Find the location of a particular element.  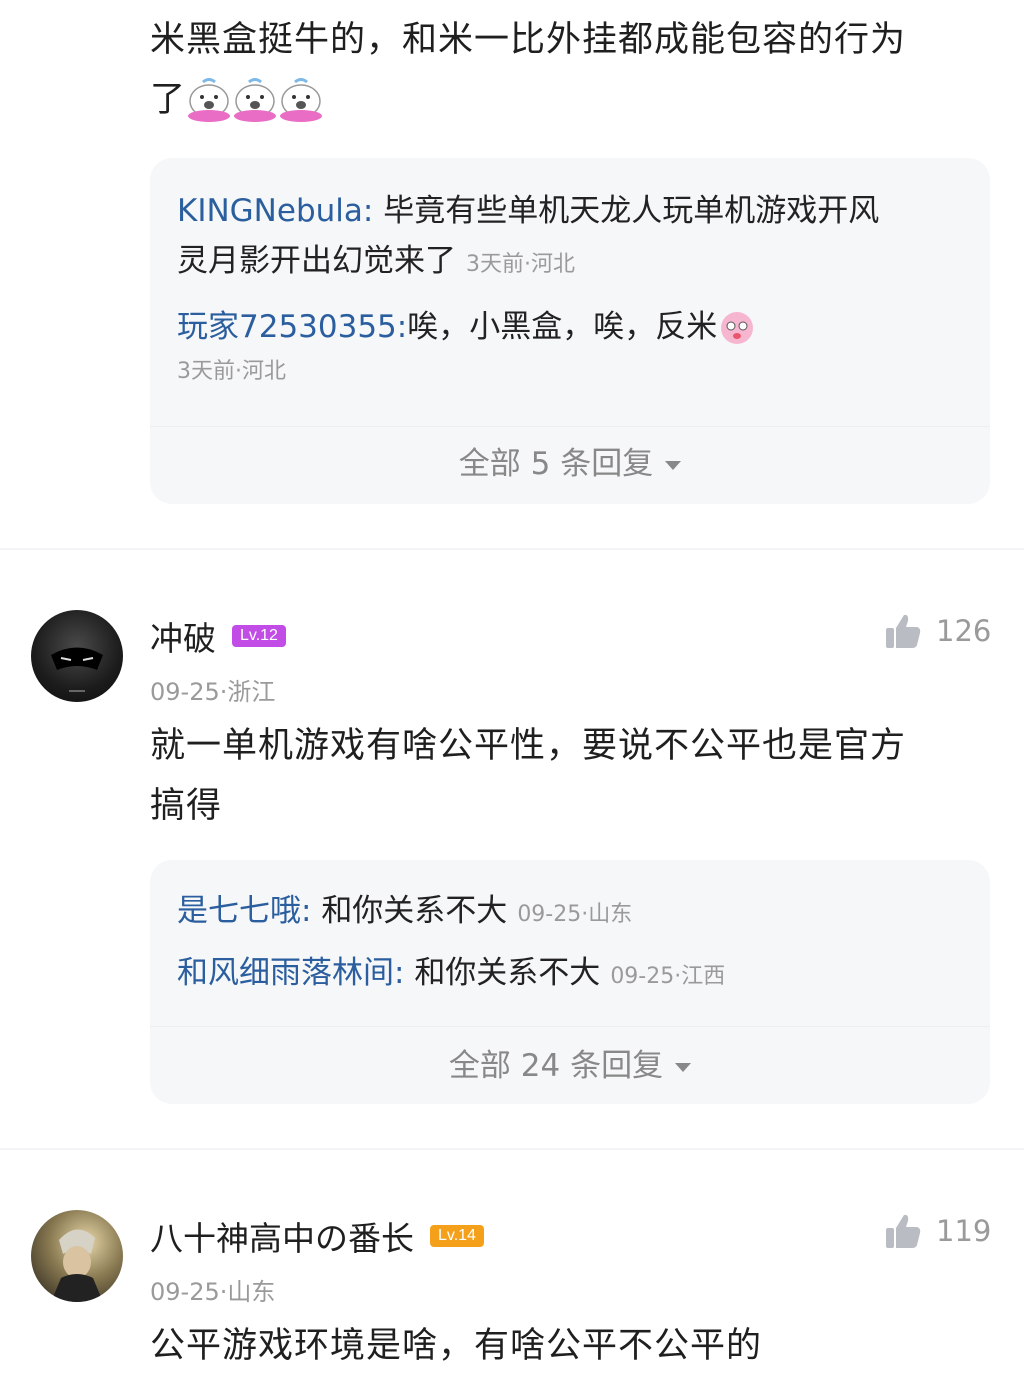

comment-meta: 09-25·山东 is located at coordinates (213, 1292).